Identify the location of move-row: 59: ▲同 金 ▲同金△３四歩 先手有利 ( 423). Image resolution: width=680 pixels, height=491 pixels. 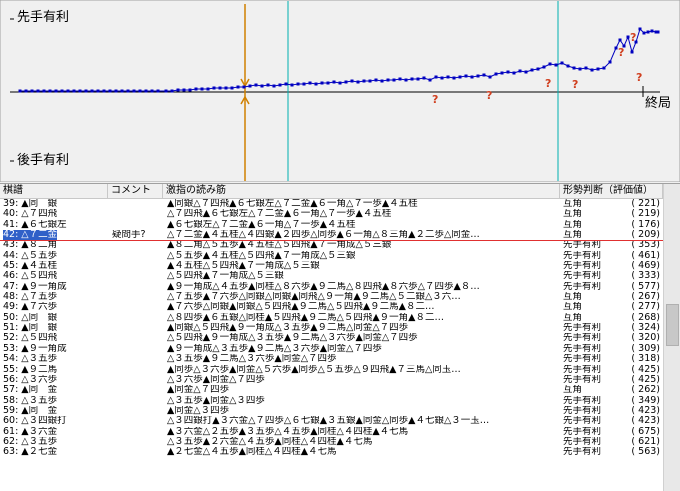
(331, 411).